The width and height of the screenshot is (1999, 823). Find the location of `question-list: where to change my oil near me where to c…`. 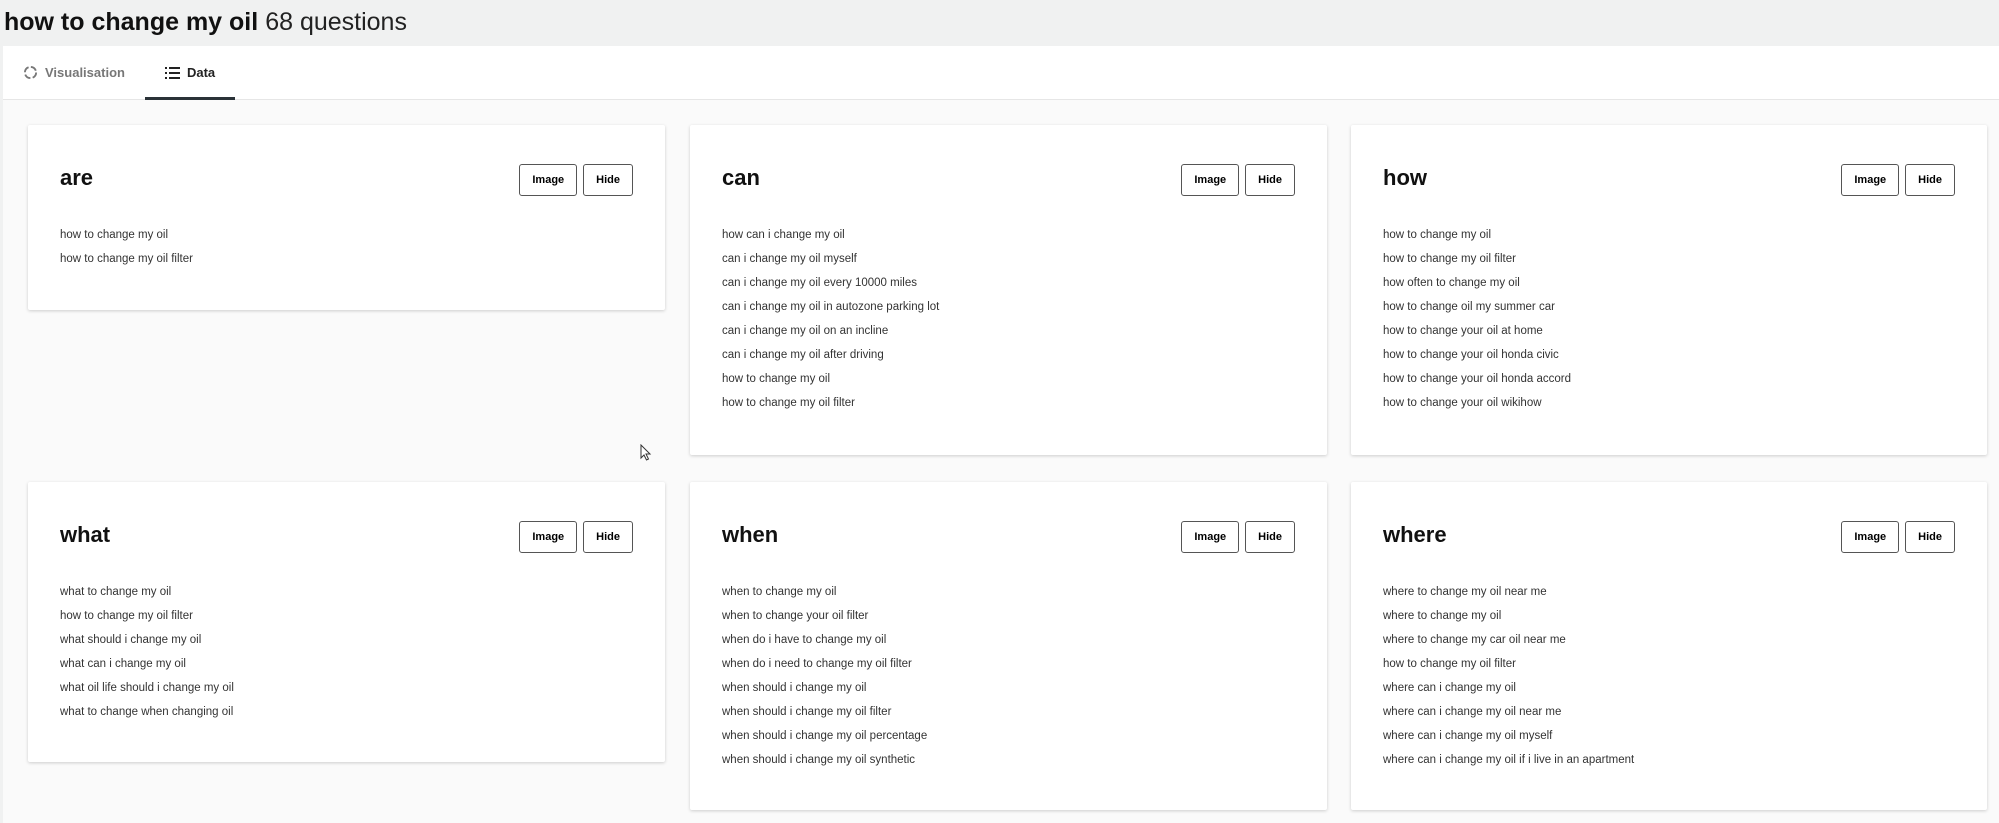

question-list: where to change my oil near me where to c… is located at coordinates (1508, 676).